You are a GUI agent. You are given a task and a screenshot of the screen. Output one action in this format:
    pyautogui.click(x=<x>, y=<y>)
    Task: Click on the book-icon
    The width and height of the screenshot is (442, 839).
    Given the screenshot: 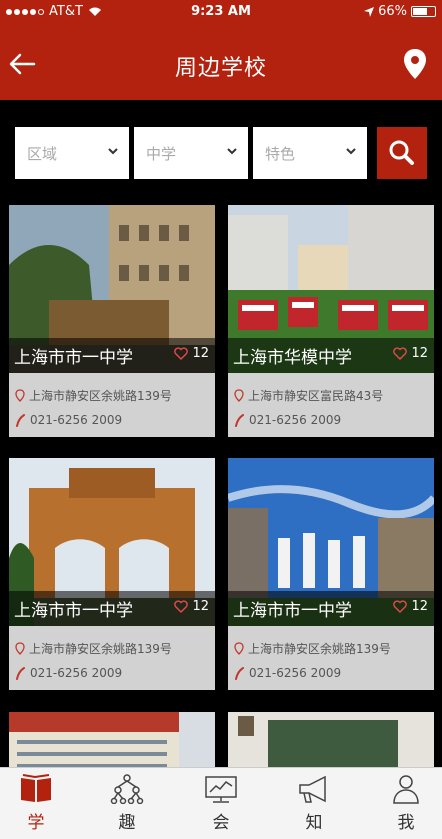 What is the action you would take?
    pyautogui.click(x=36, y=788)
    